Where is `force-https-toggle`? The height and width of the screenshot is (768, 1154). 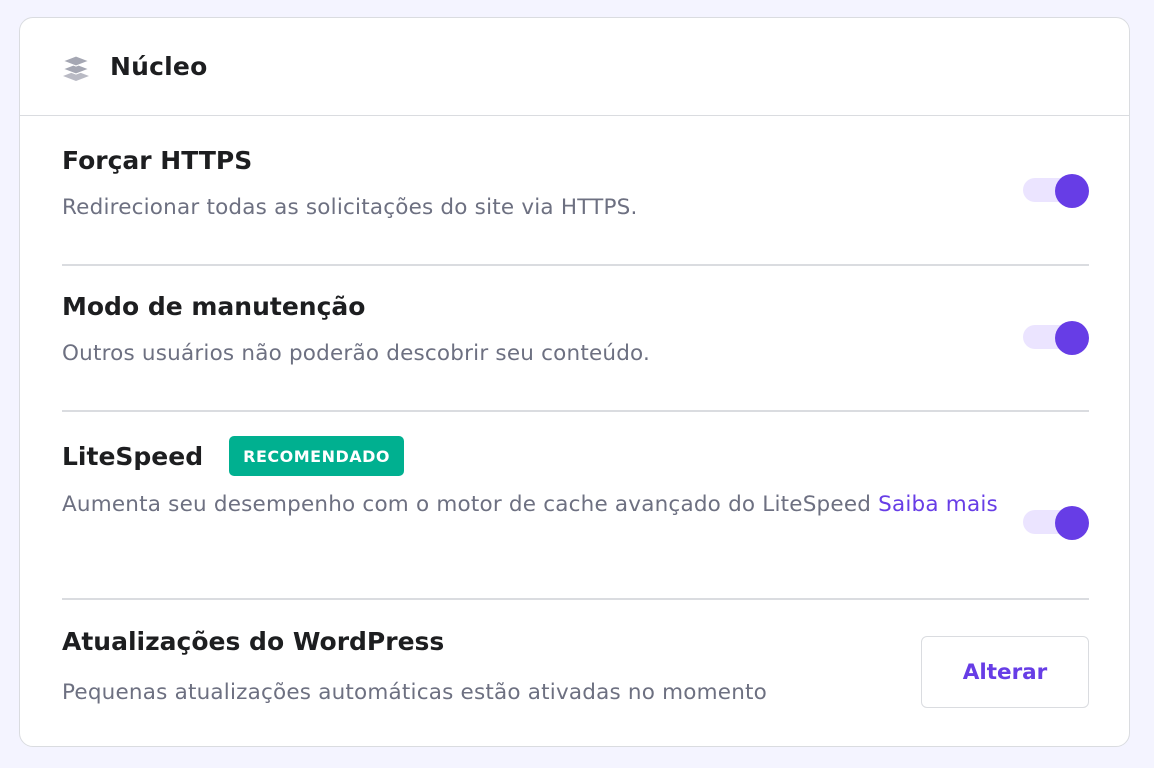
force-https-toggle is located at coordinates (1056, 191).